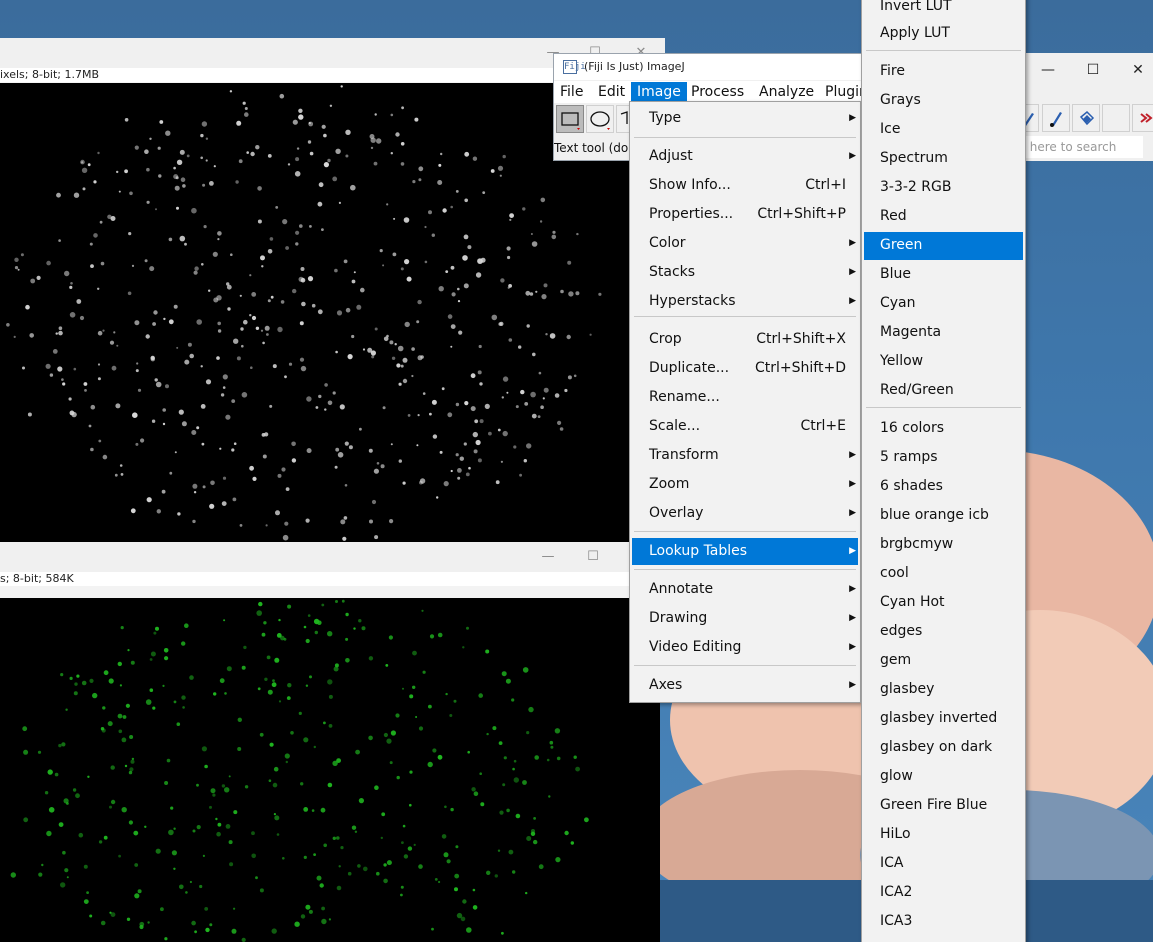 This screenshot has width=1153, height=942. Describe the element at coordinates (943, 246) in the screenshot. I see `lut-item-green: Green` at that location.